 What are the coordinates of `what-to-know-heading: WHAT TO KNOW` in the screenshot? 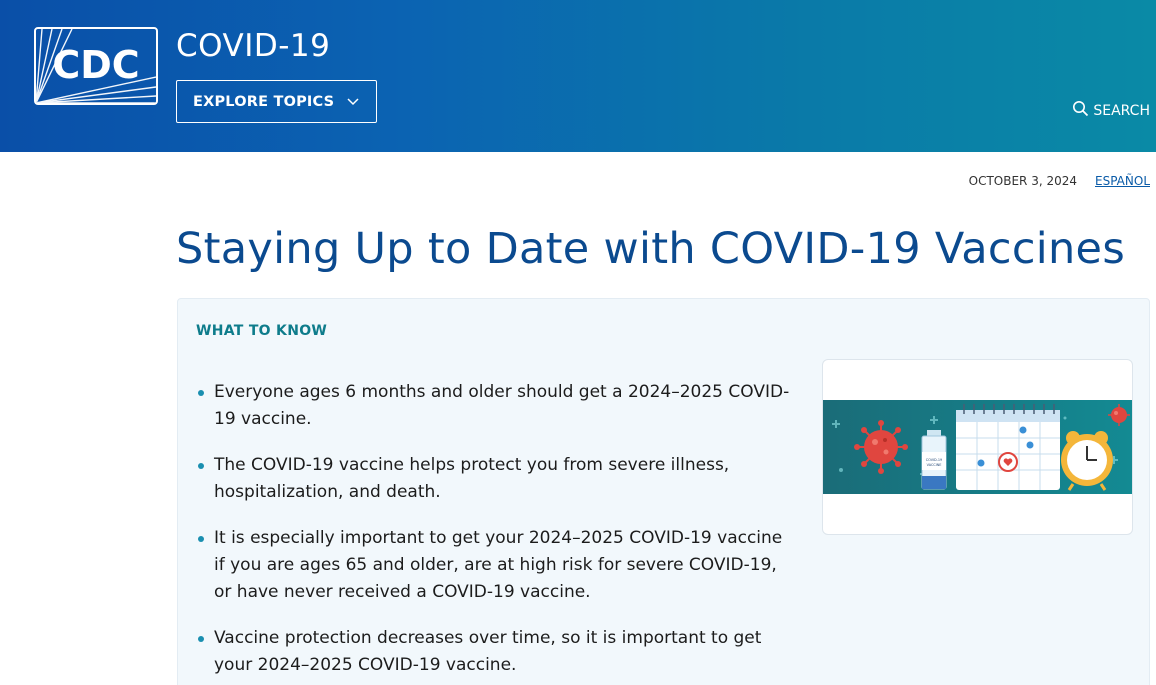 It's located at (262, 331).